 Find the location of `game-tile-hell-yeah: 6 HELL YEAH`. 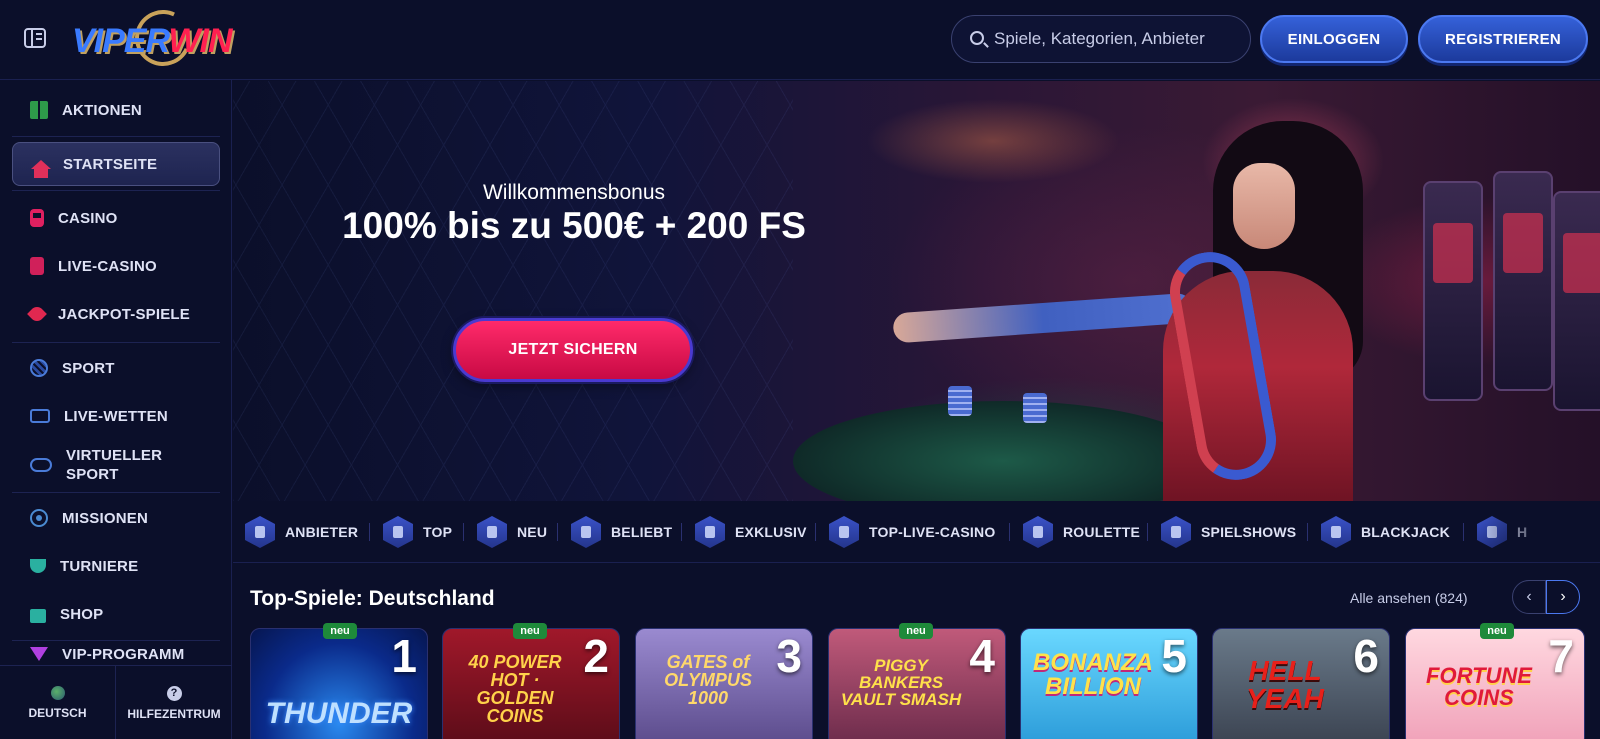

game-tile-hell-yeah: 6 HELL YEAH is located at coordinates (1301, 683).